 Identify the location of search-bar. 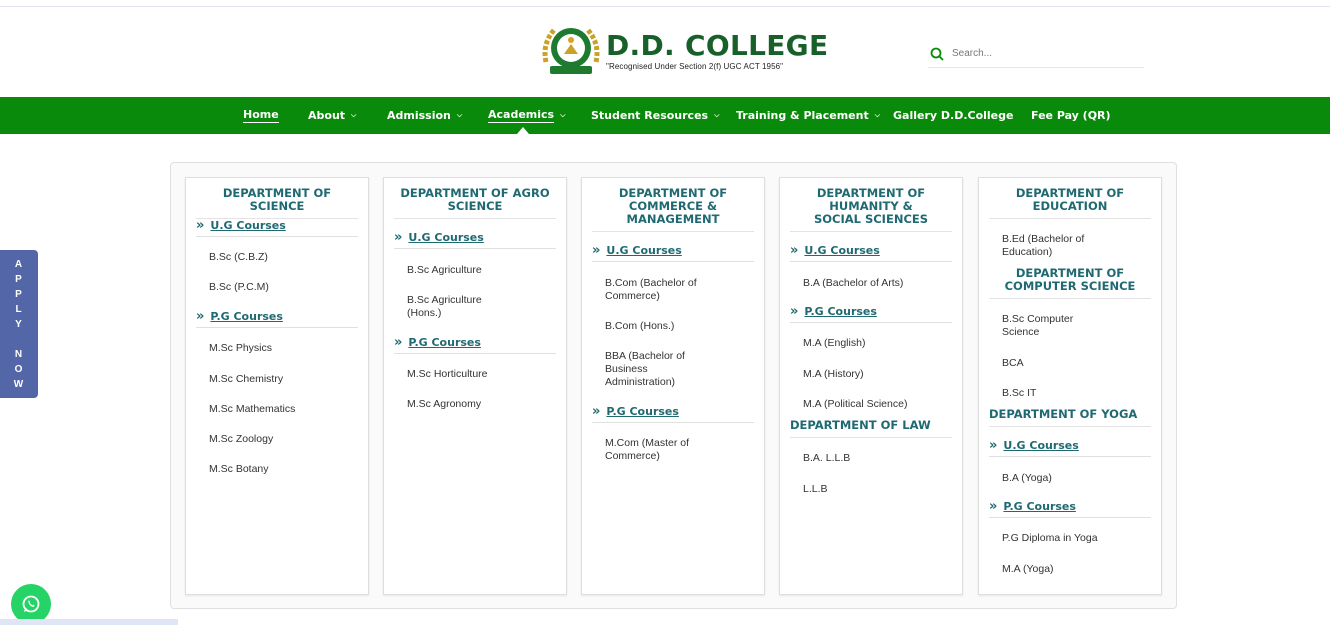
(1036, 54).